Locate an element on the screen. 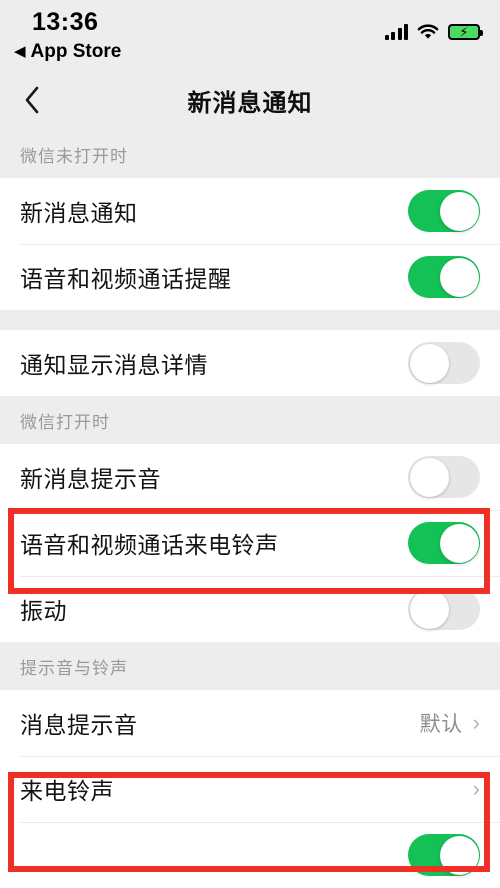 The width and height of the screenshot is (500, 888). settings-row-control: › is located at coordinates (476, 789).